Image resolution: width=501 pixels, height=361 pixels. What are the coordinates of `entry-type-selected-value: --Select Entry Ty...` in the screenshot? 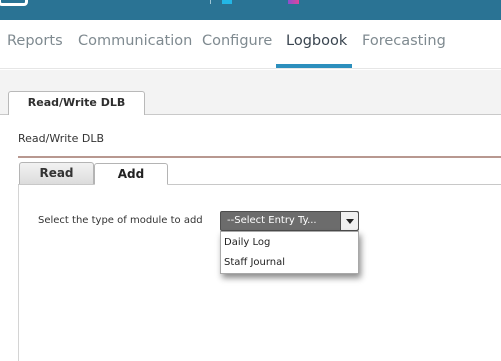 It's located at (272, 220).